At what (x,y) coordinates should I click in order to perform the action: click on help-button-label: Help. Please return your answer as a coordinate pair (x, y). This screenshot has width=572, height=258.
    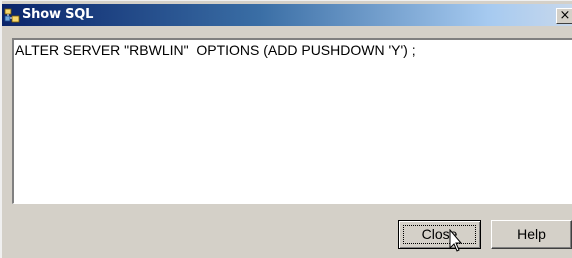
    Looking at the image, I should click on (531, 234).